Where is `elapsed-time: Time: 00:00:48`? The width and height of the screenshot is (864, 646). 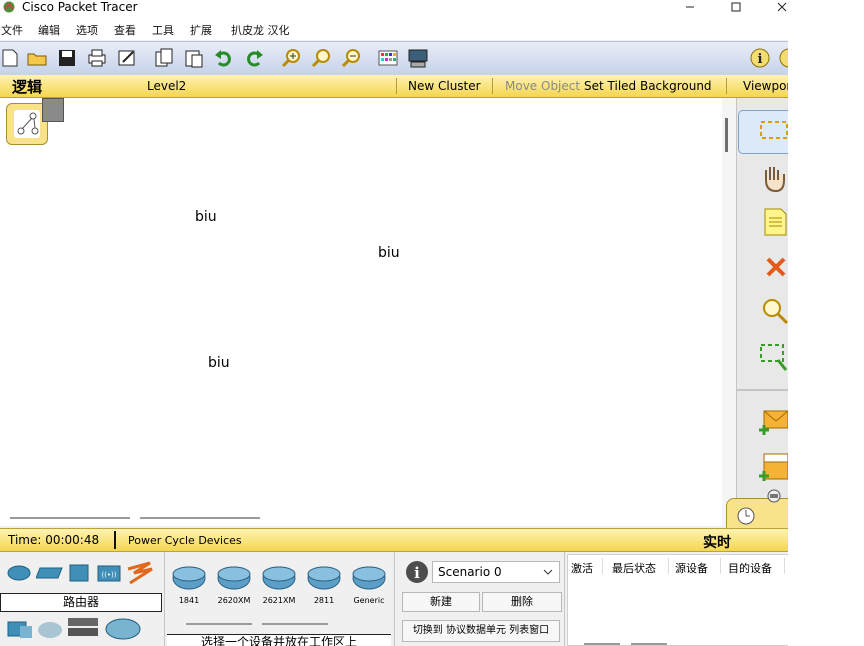
elapsed-time: Time: 00:00:48 is located at coordinates (54, 540).